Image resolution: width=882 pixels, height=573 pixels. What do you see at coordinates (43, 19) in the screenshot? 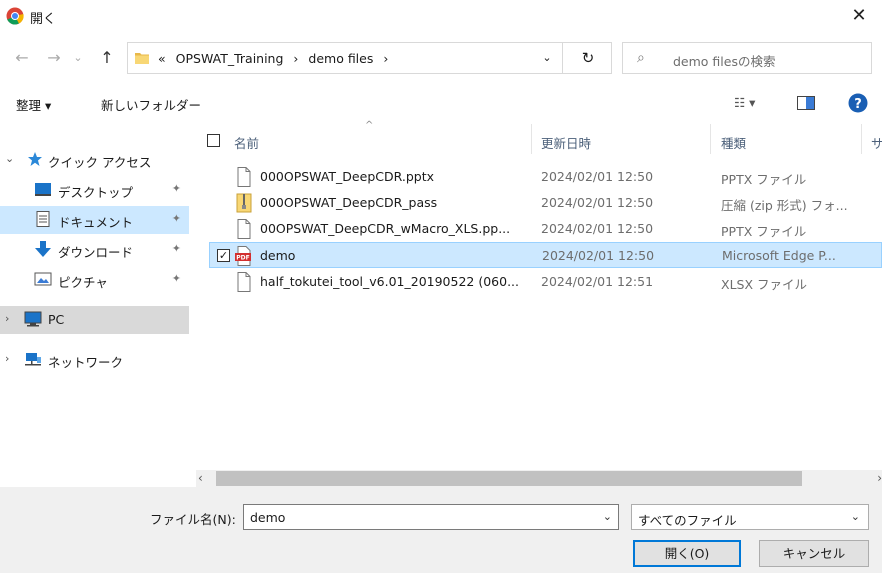
I see `window-title: 開く` at bounding box center [43, 19].